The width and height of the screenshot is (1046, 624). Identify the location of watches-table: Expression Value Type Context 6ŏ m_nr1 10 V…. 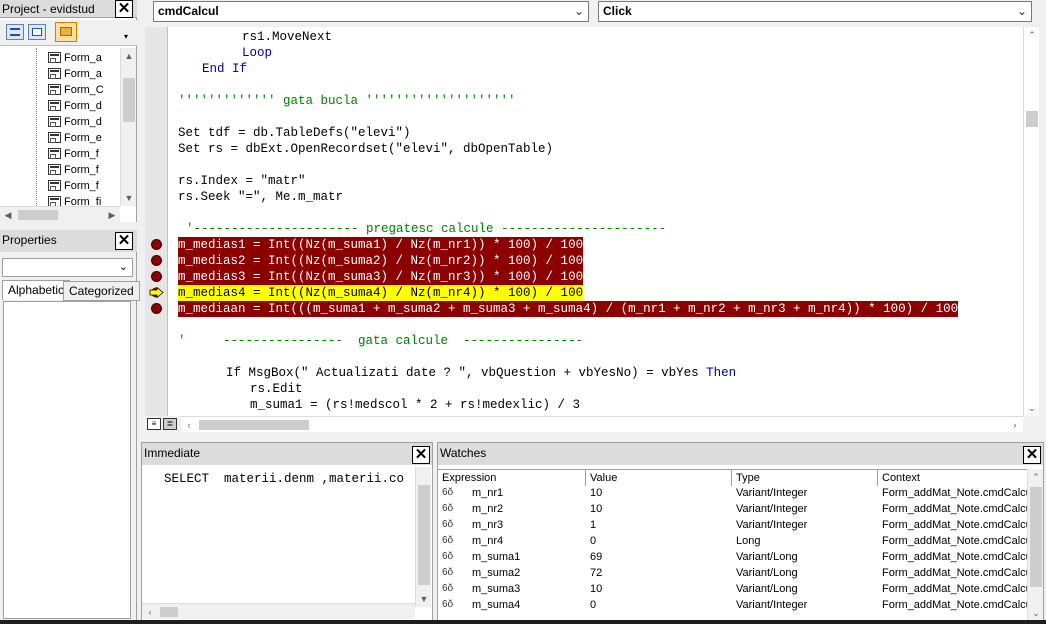
(732, 546).